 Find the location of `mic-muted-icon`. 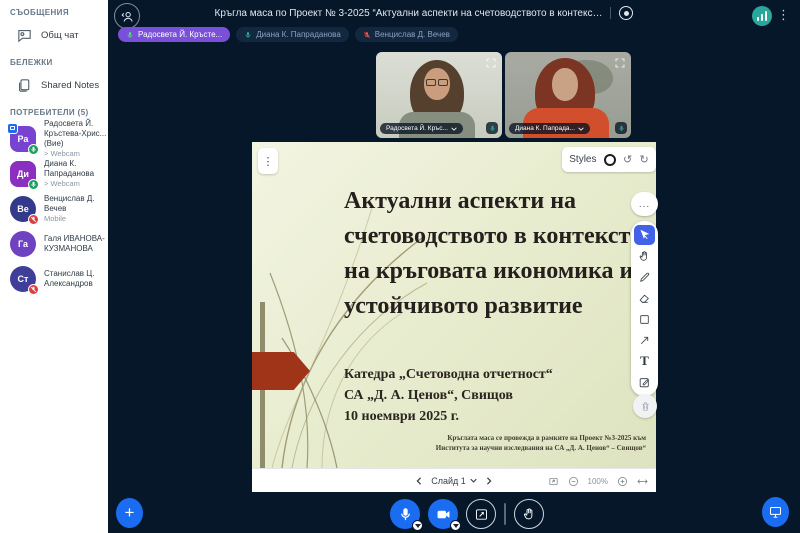

mic-muted-icon is located at coordinates (366, 34).